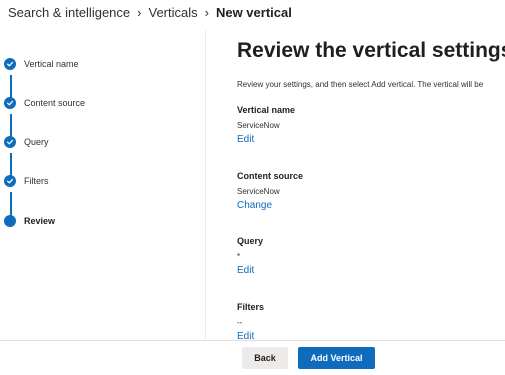 Image resolution: width=505 pixels, height=375 pixels. I want to click on step-vertical-name: Vertical name, so click(41, 64).